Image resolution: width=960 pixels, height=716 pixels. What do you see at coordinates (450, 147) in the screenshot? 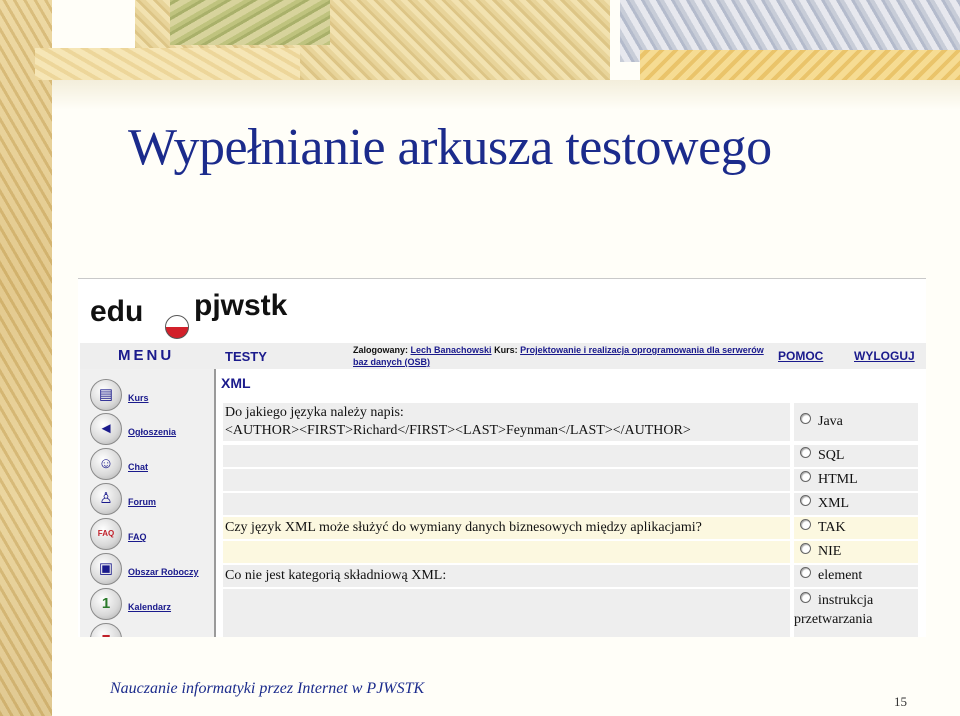
I see `slide-title: Wypełnianie arkusza testowego` at bounding box center [450, 147].